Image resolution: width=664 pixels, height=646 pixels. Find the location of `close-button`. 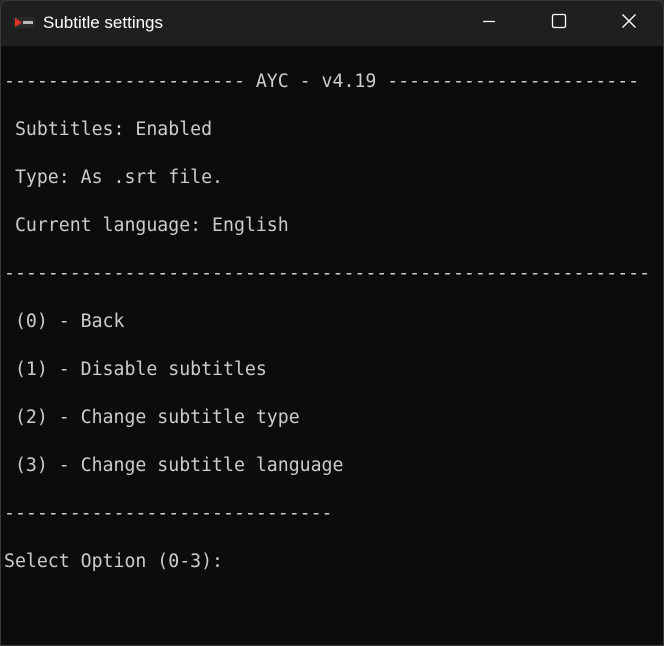

close-button is located at coordinates (628, 23).